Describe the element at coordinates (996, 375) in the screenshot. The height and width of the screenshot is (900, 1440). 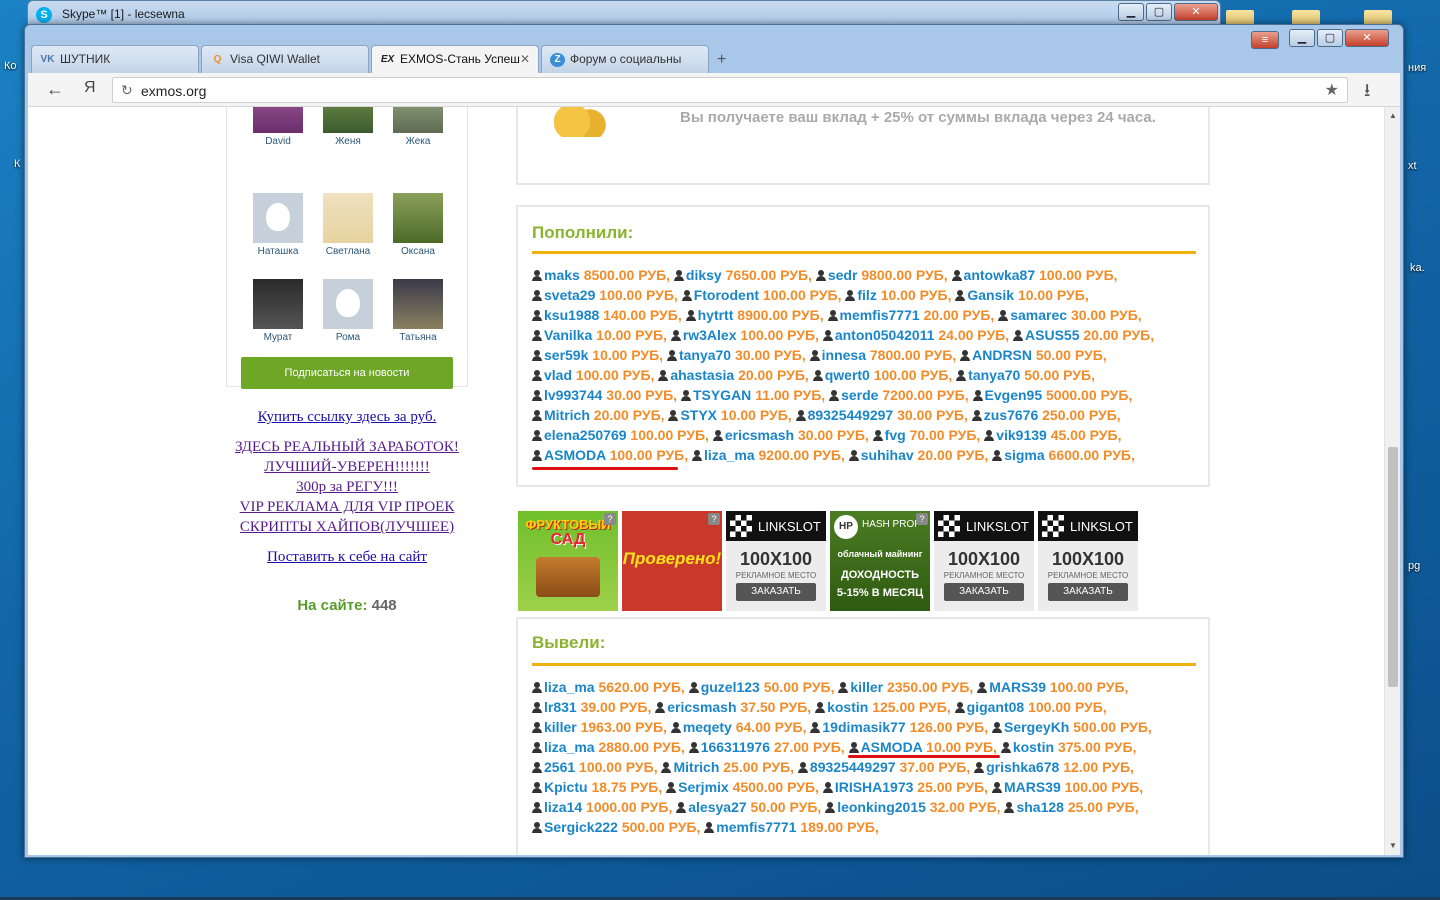
I see `transaction-user: tanya70` at that location.